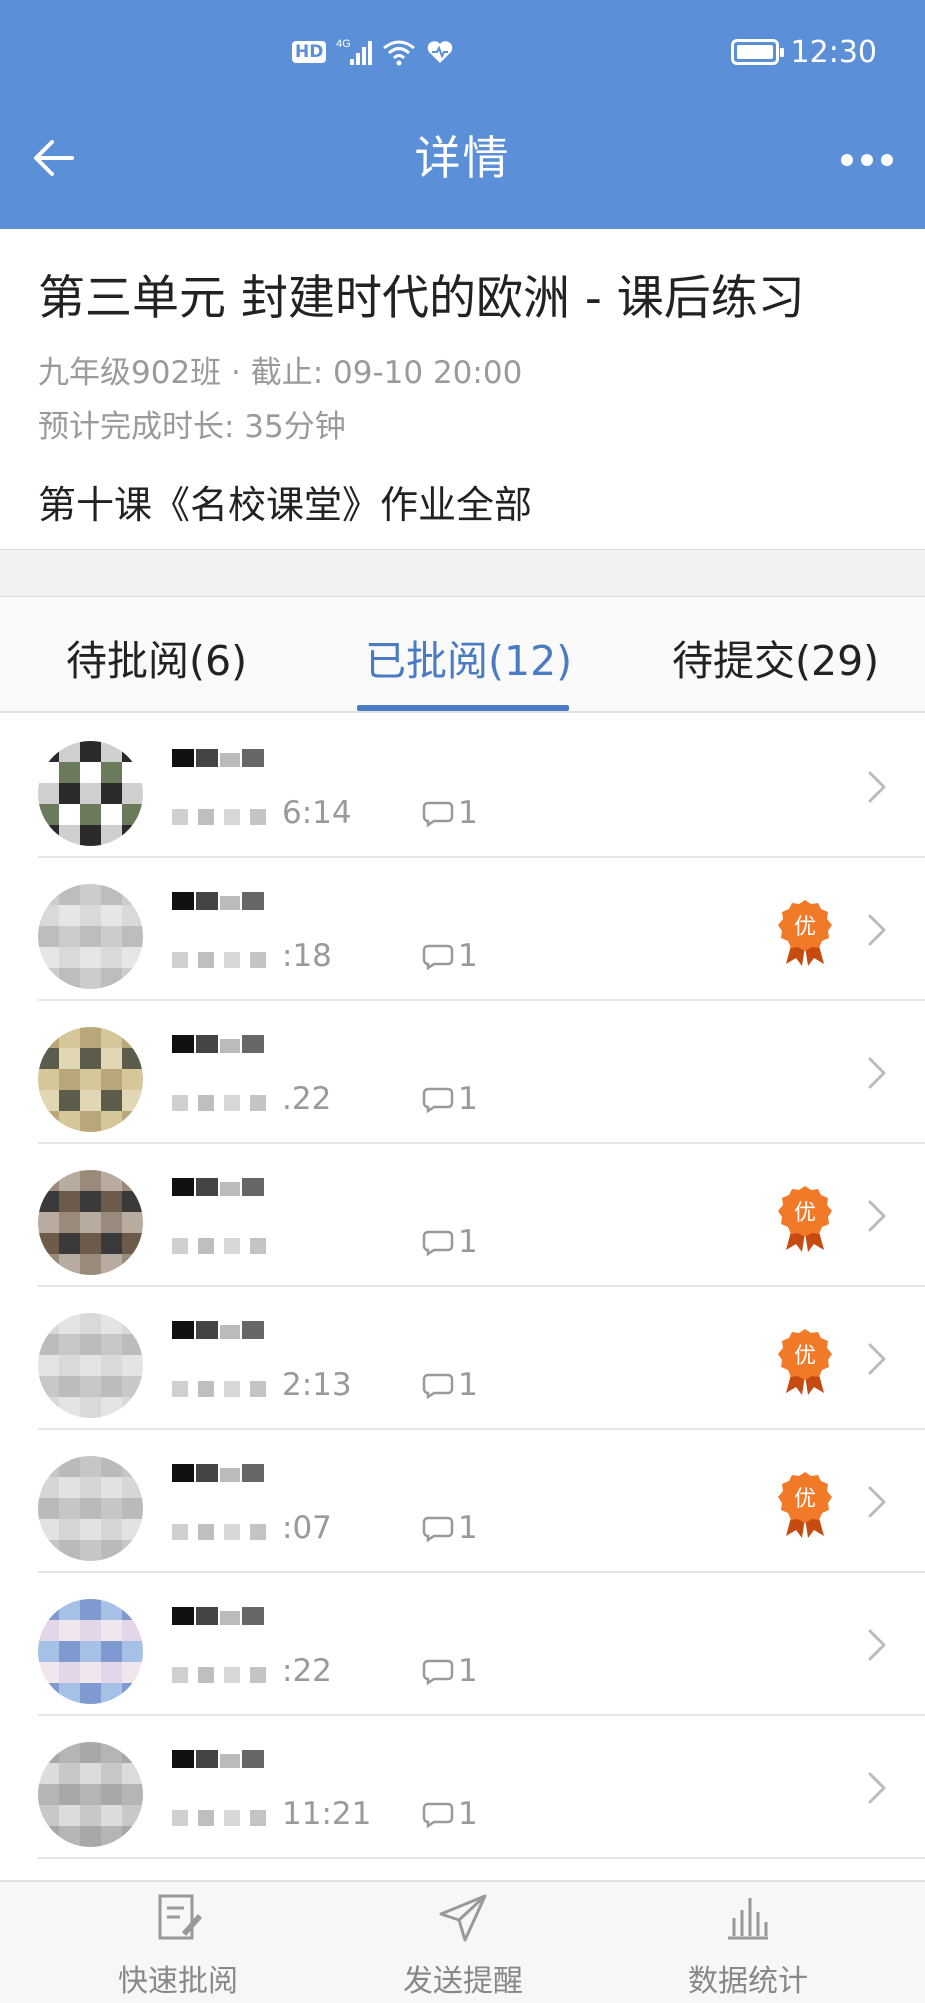 This screenshot has width=925, height=2003. Describe the element at coordinates (307, 1099) in the screenshot. I see `submit-time: .22` at that location.